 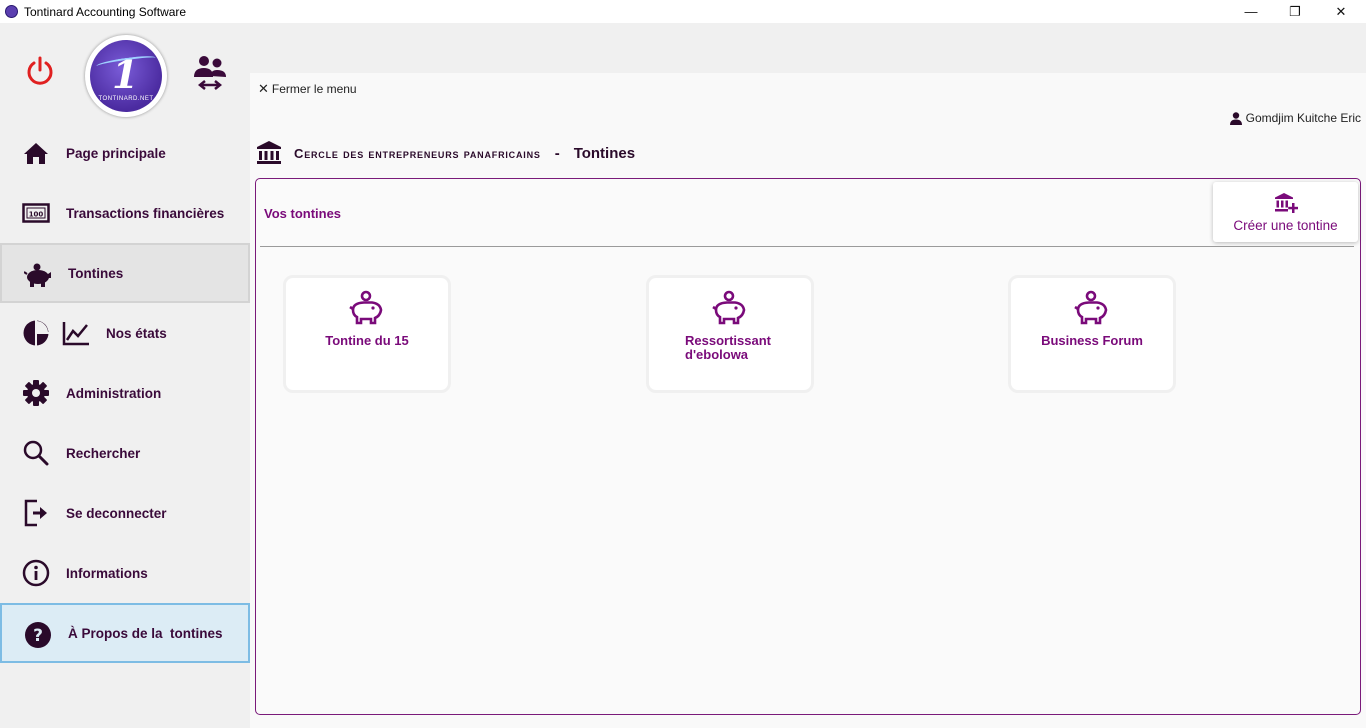 What do you see at coordinates (36, 453) in the screenshot?
I see `search-icon` at bounding box center [36, 453].